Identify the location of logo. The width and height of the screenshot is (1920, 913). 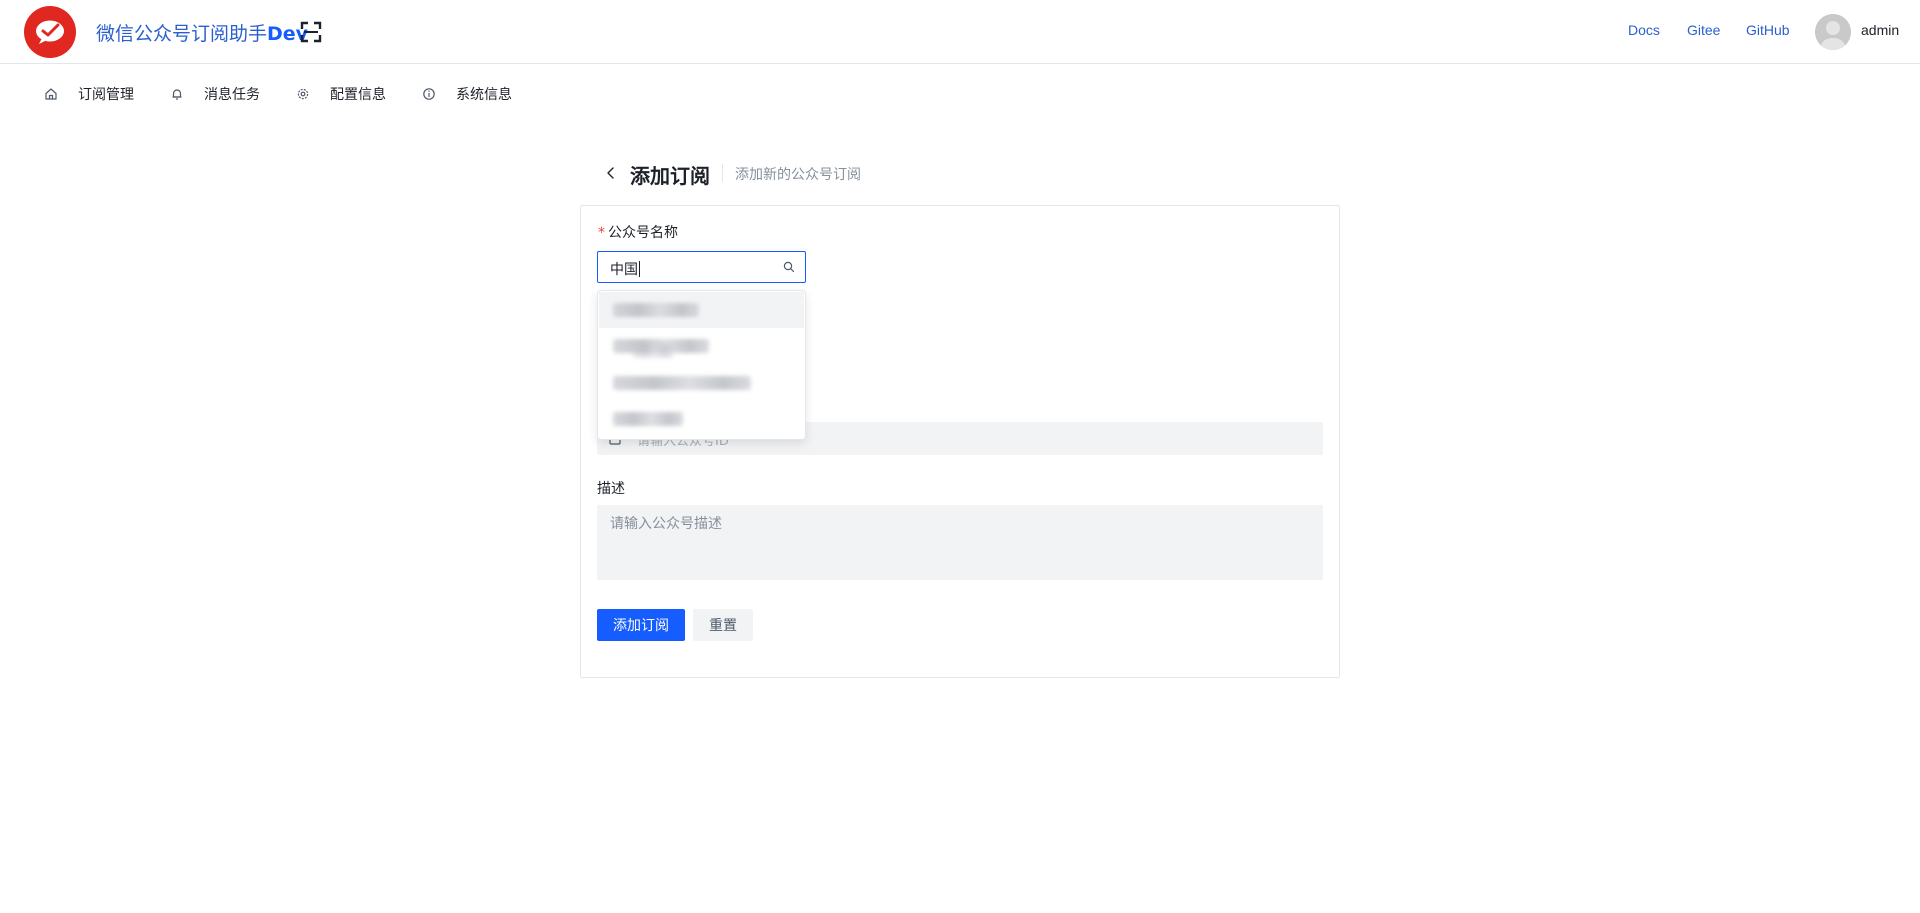
(50, 32).